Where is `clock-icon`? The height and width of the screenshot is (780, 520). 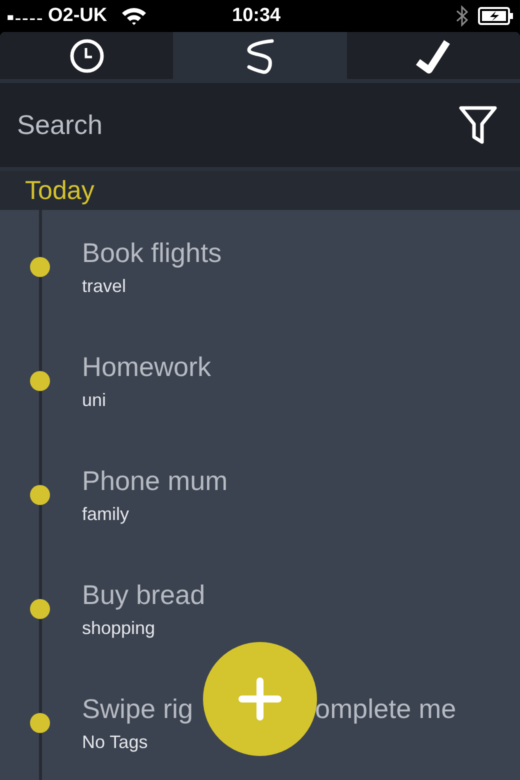 clock-icon is located at coordinates (86, 56).